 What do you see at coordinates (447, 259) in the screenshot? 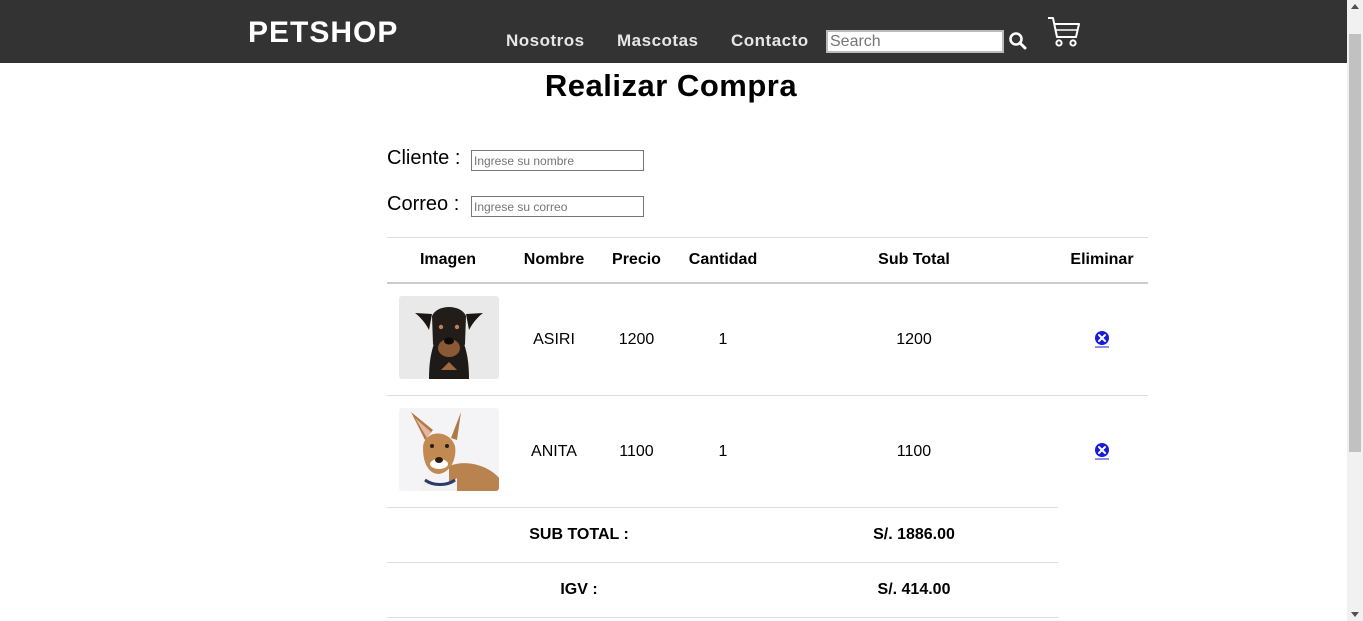
I see `header-imagen: Imagen` at bounding box center [447, 259].